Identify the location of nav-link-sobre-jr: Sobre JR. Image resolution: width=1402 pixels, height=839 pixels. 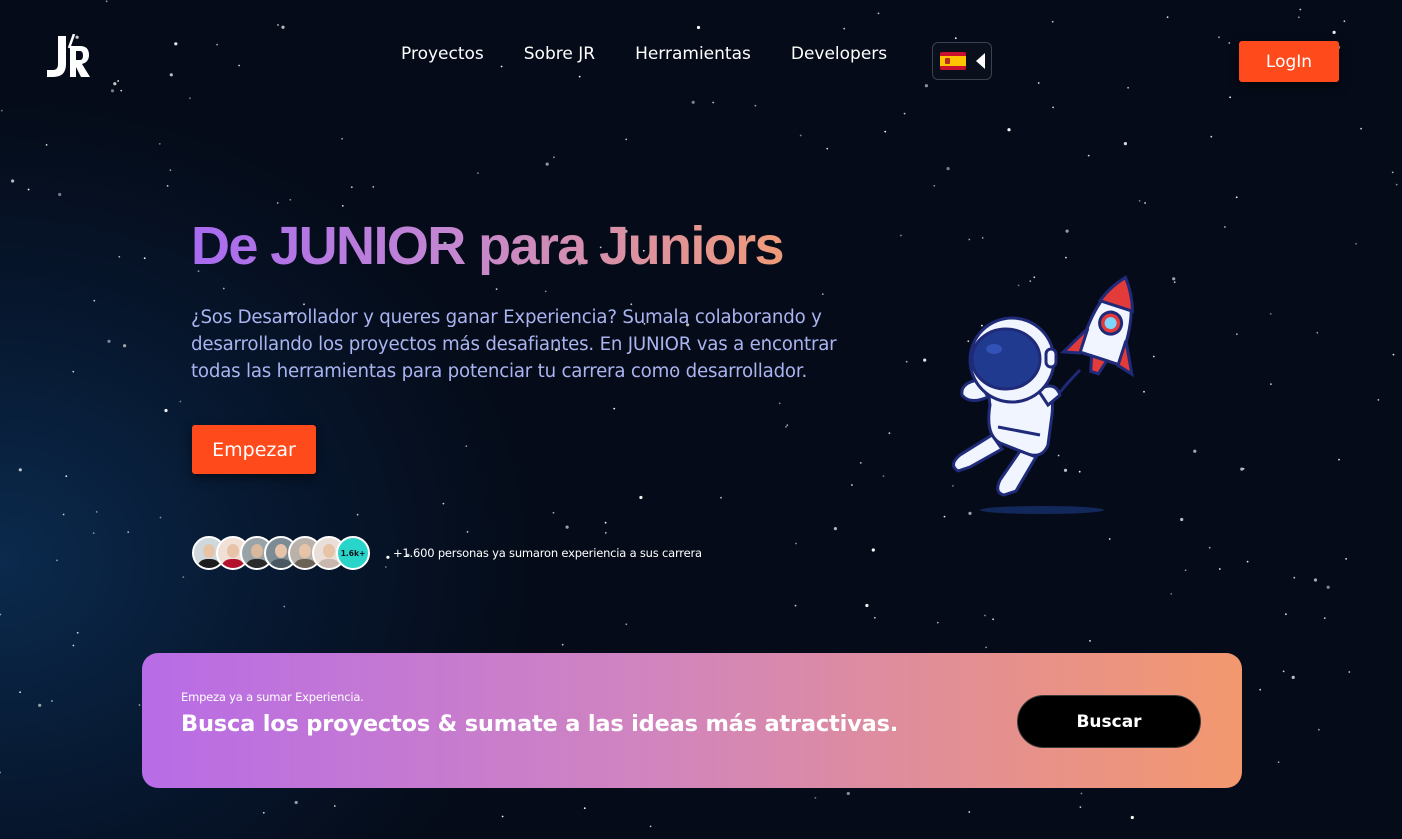
(559, 54).